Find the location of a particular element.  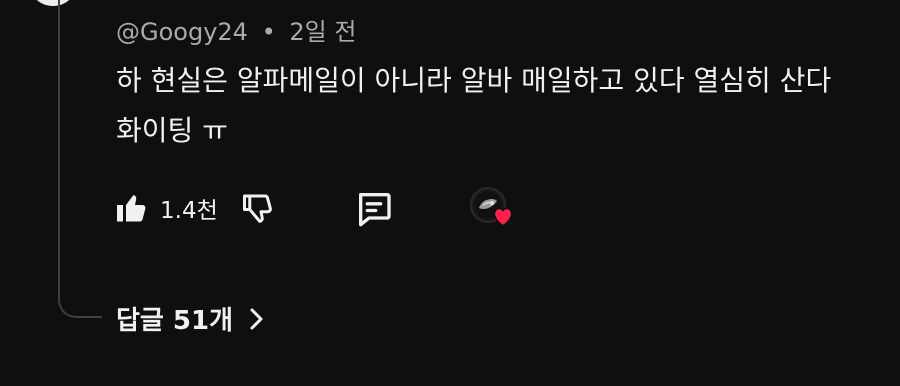

comment-meta: @Googy24 • 2일 전 is located at coordinates (236, 29).